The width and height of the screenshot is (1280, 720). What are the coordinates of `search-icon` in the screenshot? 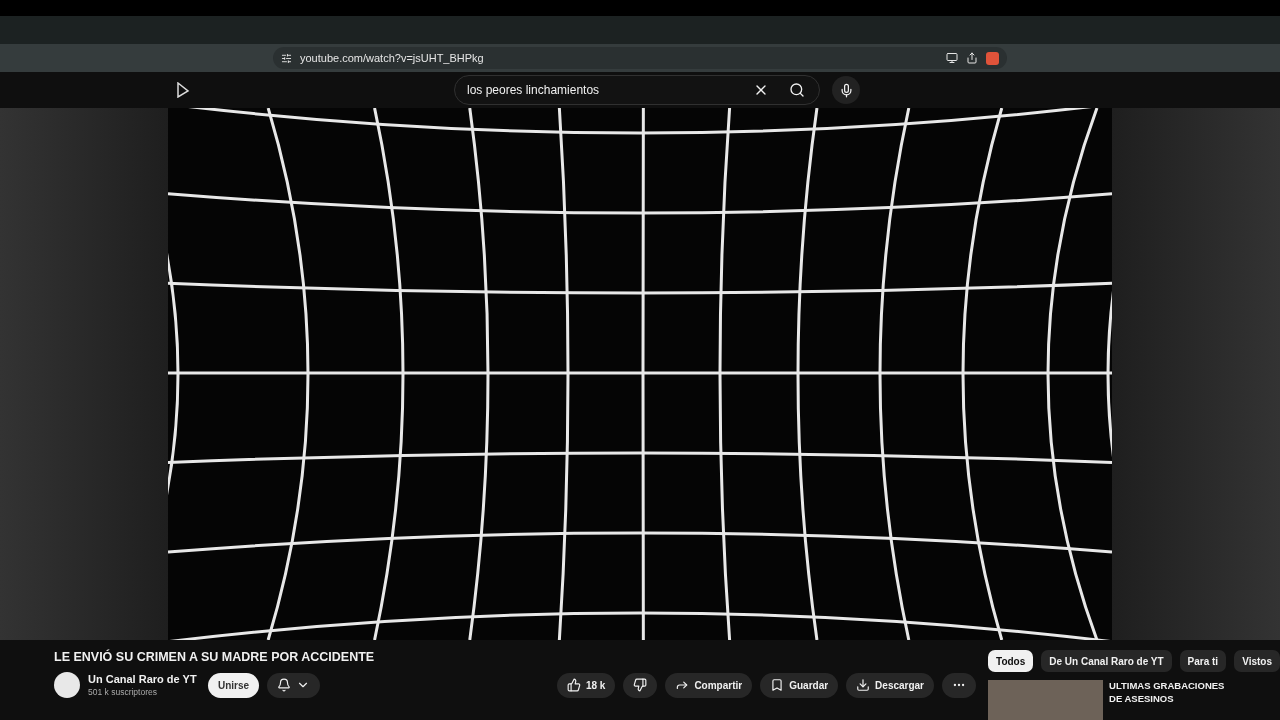 It's located at (797, 90).